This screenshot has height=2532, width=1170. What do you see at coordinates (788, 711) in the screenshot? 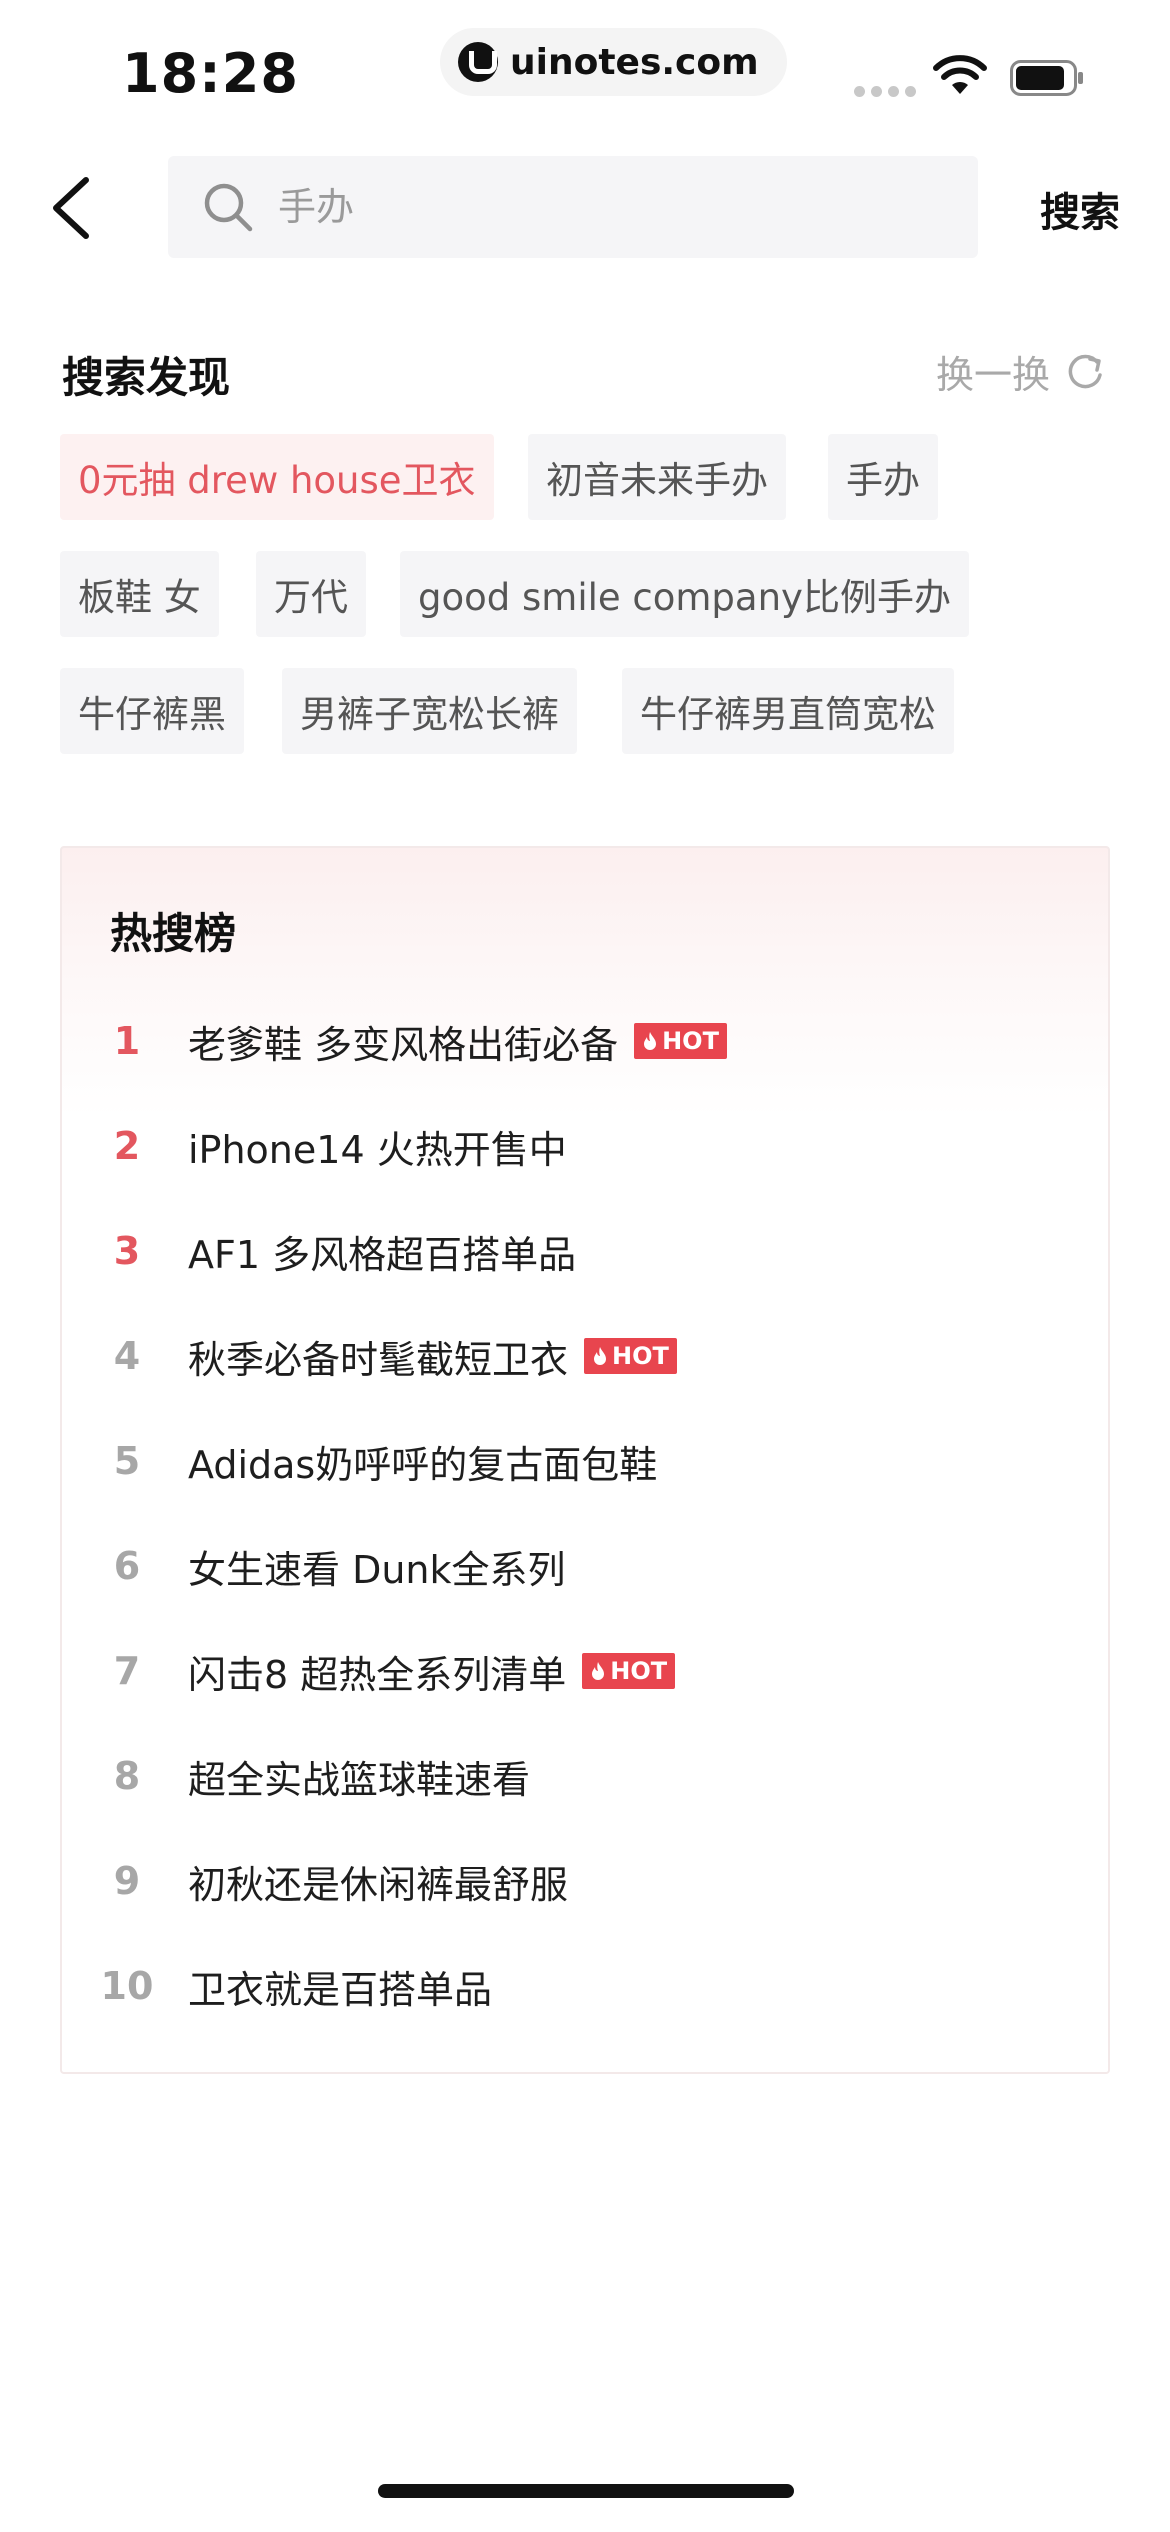
I see `discover-tag: 牛仔裤男直筒宽松` at bounding box center [788, 711].